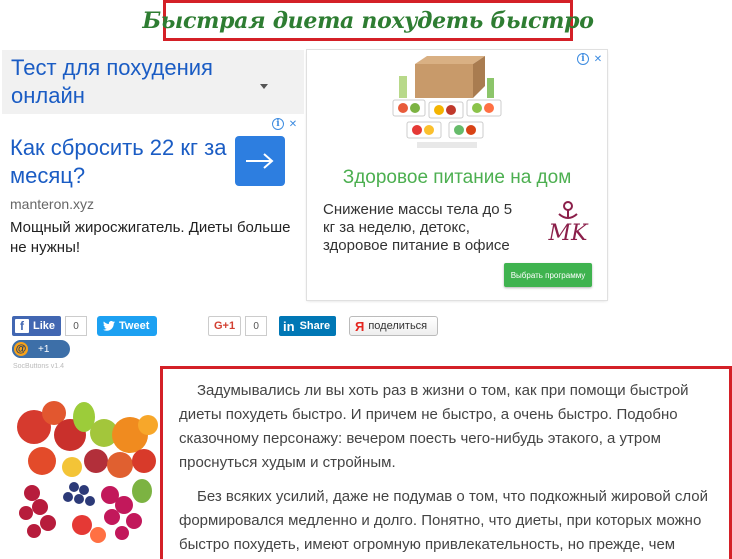 The image size is (732, 559). I want to click on yandex-icon: Я, so click(360, 326).